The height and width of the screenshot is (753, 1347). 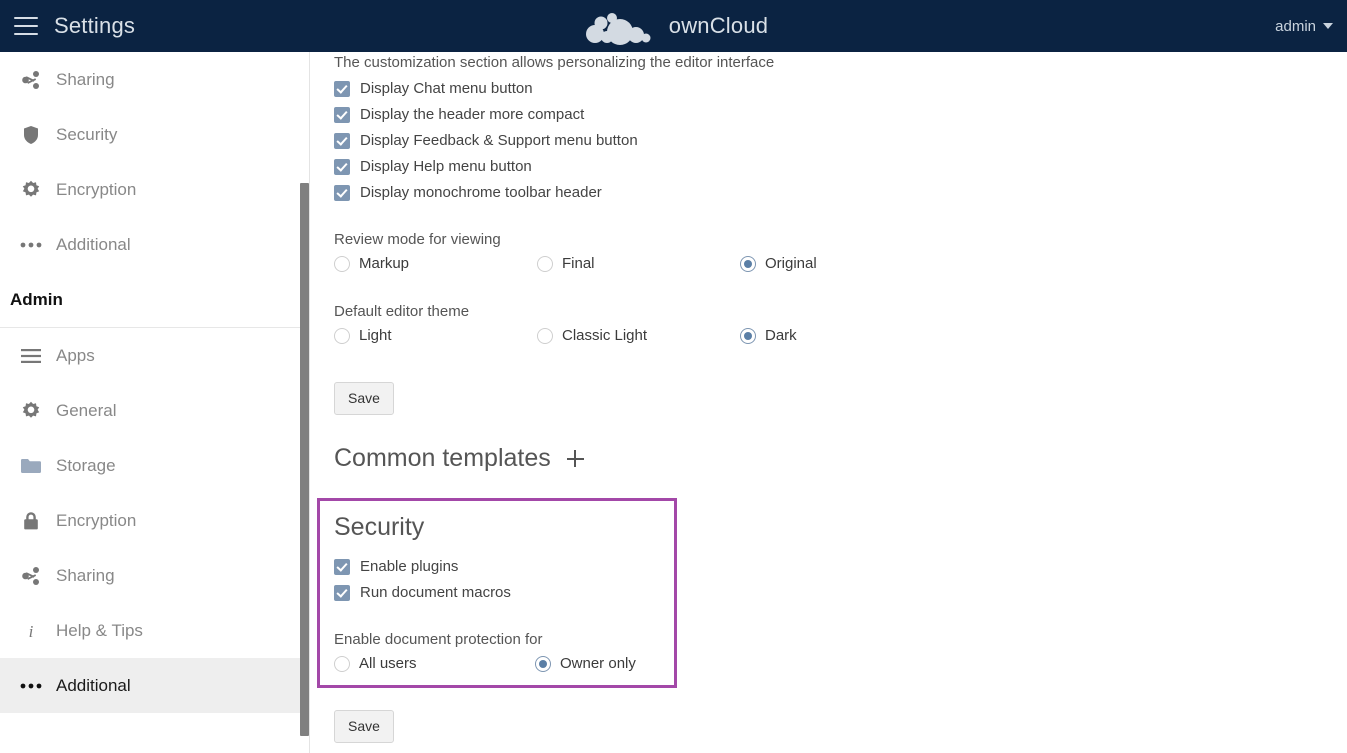 What do you see at coordinates (402, 311) in the screenshot?
I see `editor-theme-label: Default editor theme` at bounding box center [402, 311].